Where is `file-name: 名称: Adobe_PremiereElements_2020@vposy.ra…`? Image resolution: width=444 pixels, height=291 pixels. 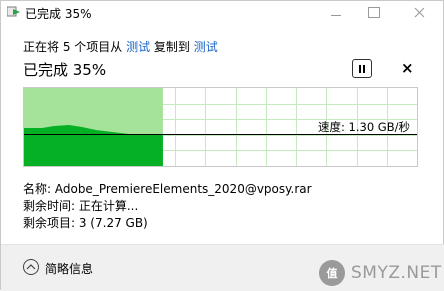 file-name: 名称: Adobe_PremiereElements_2020@vposy.ra… is located at coordinates (167, 189).